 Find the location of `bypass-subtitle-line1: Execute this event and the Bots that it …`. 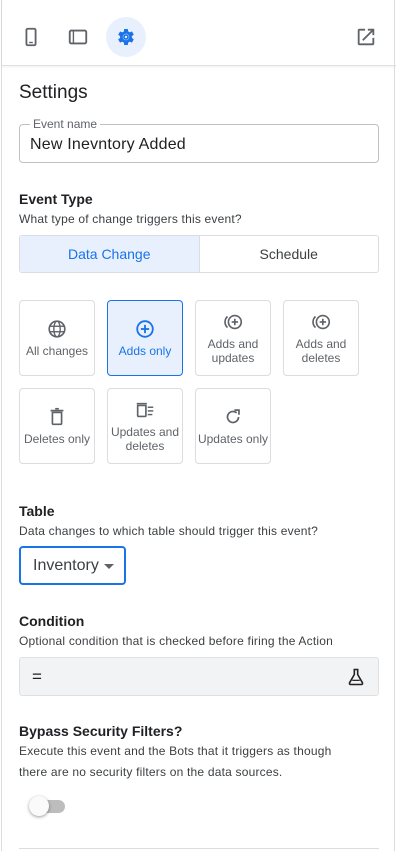

bypass-subtitle-line1: Execute this event and the Bots that it … is located at coordinates (175, 751).